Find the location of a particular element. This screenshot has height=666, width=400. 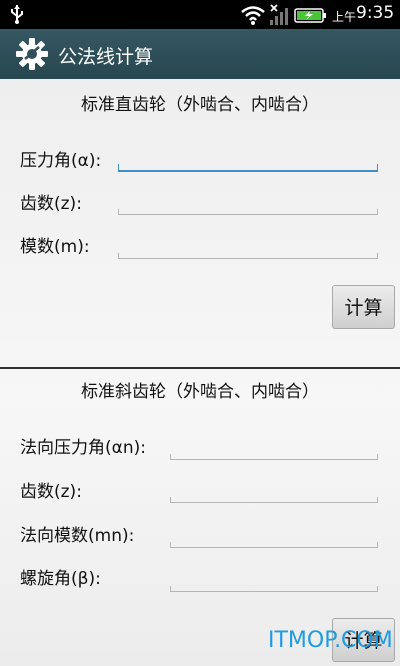

helical-gear-heading: 标准斜齿轮（外啮合、内啮合） is located at coordinates (200, 392).